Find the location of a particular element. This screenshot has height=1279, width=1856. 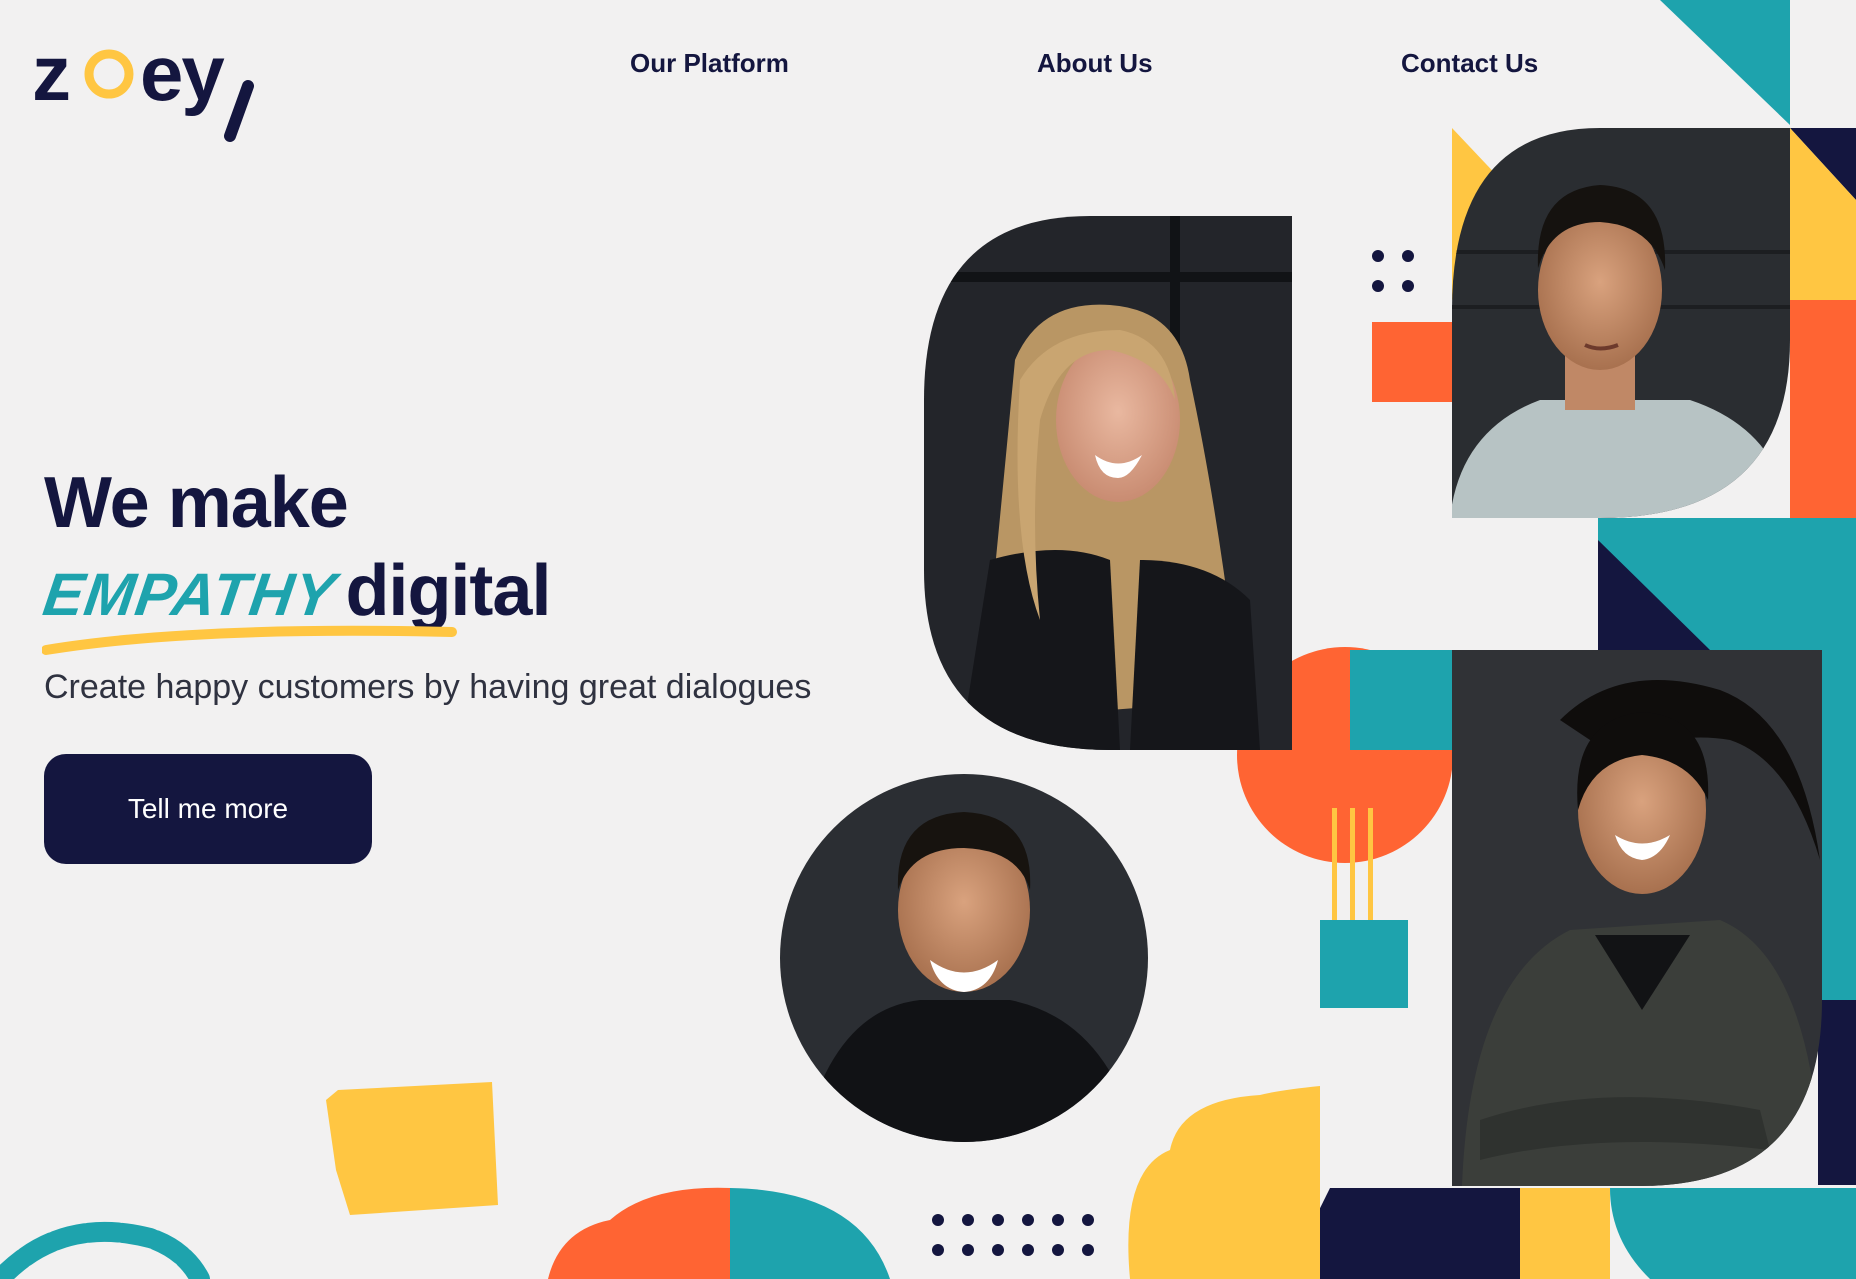

zoey-logo-mark: z ey is located at coordinates (143, 85).